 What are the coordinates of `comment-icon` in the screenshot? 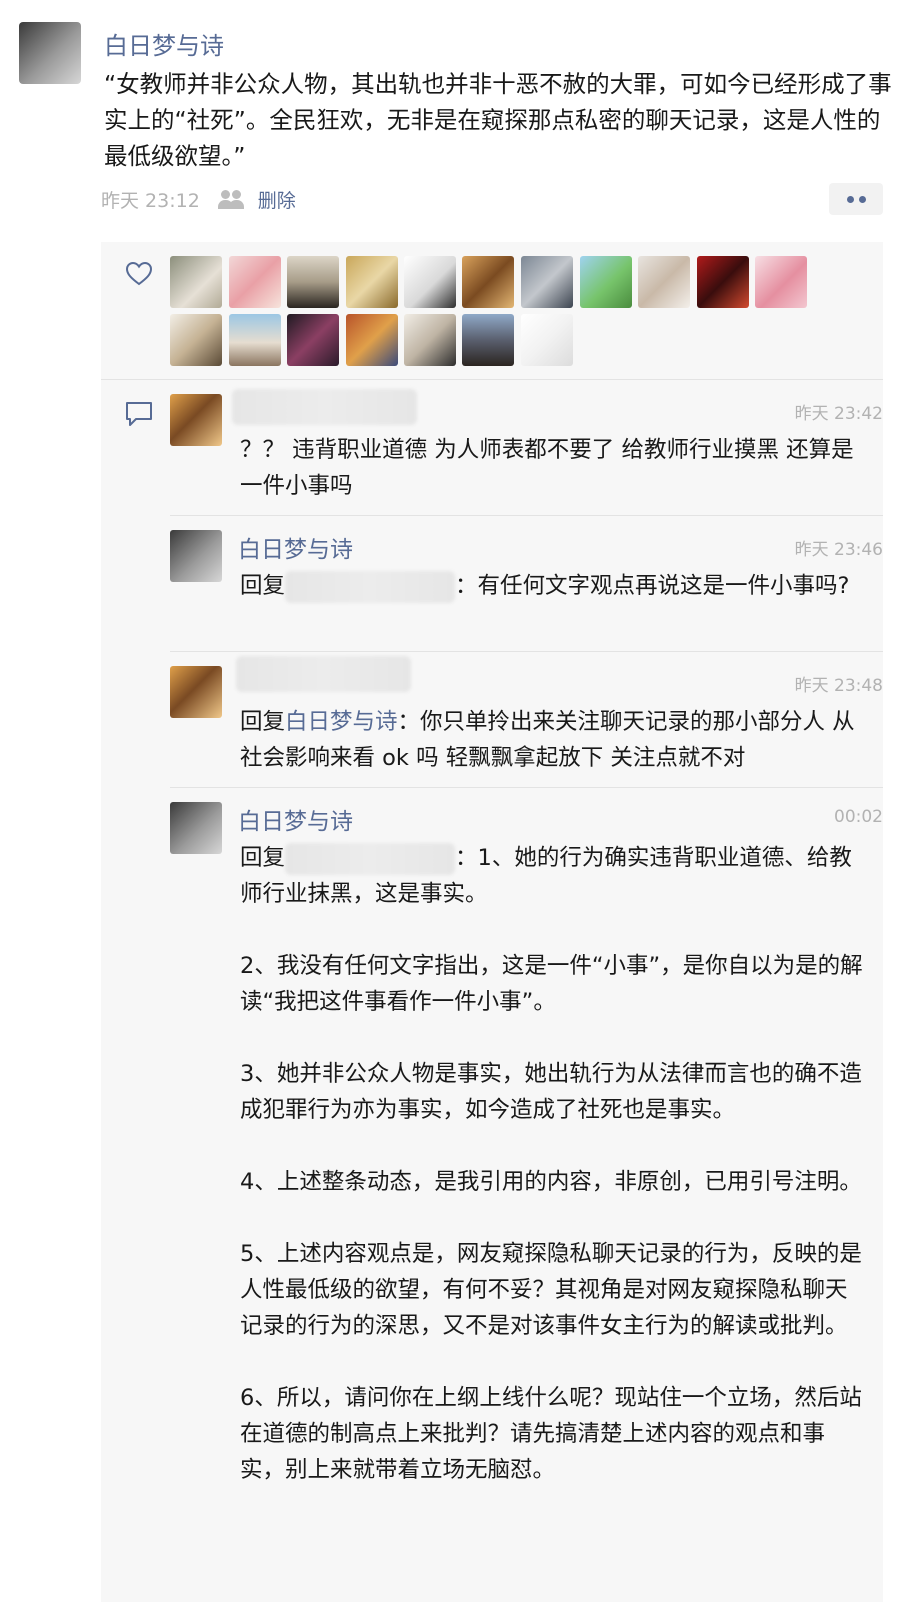 It's located at (139, 414).